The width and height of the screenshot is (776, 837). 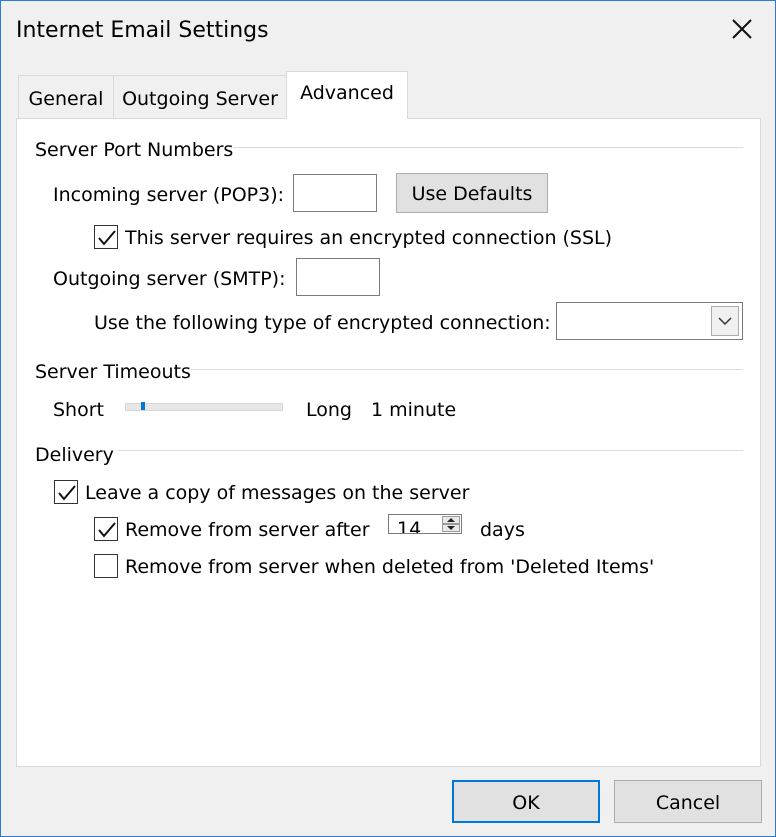 I want to click on timeout-short-label: Short, so click(x=78, y=410).